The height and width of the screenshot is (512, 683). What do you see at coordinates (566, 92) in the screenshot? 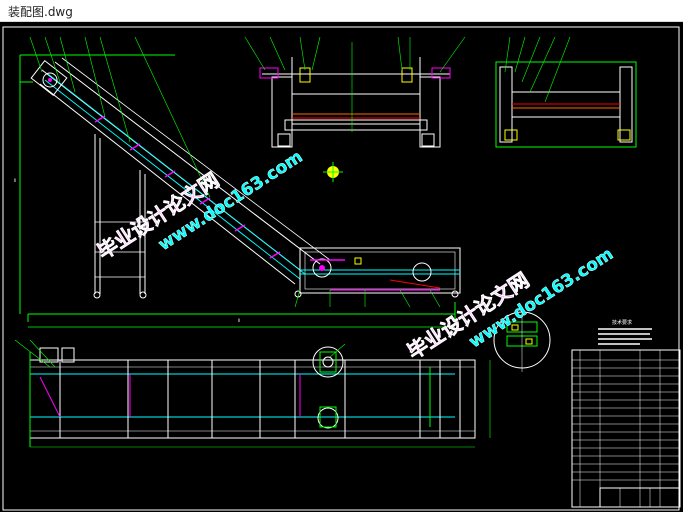
I see `end-view-right` at bounding box center [566, 92].